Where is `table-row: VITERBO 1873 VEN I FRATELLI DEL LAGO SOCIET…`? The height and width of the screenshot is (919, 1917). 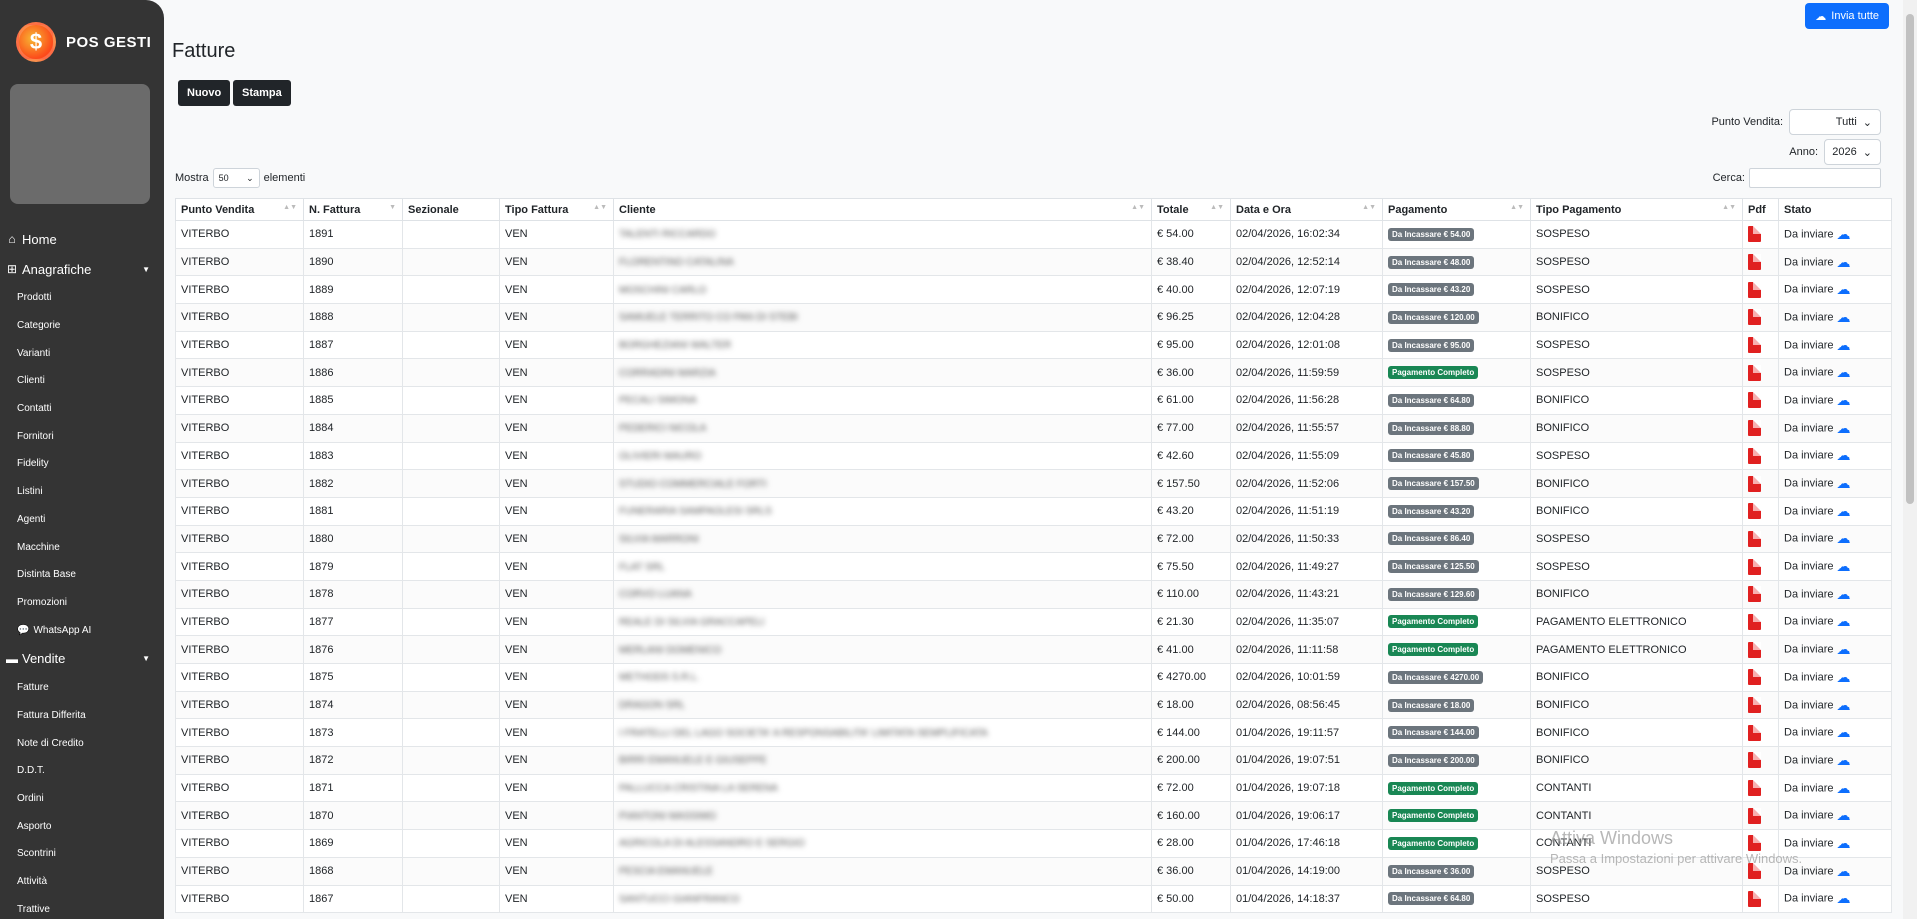
table-row: VITERBO 1873 VEN I FRATELLI DEL LAGO SOCIET… is located at coordinates (1033, 733).